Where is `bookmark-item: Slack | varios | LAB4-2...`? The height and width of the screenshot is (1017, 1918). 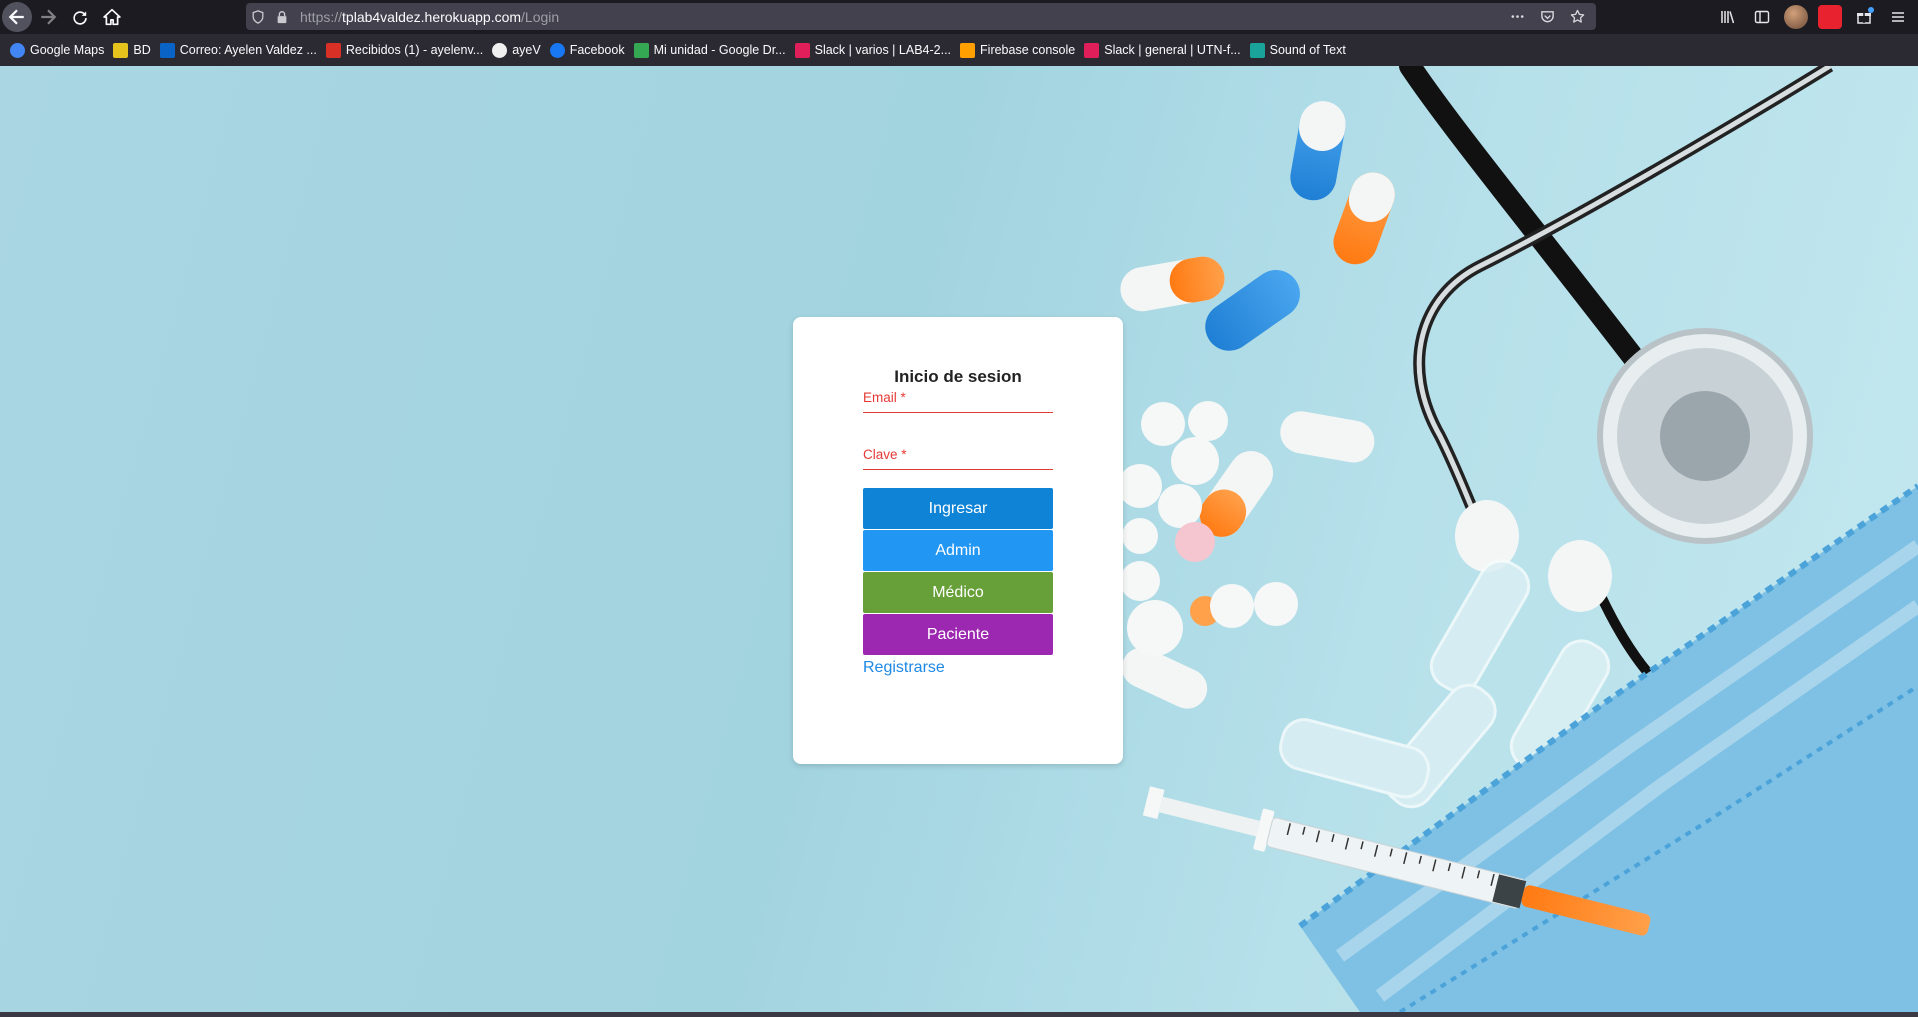
bookmark-item: Slack | varios | LAB4-2... is located at coordinates (875, 50).